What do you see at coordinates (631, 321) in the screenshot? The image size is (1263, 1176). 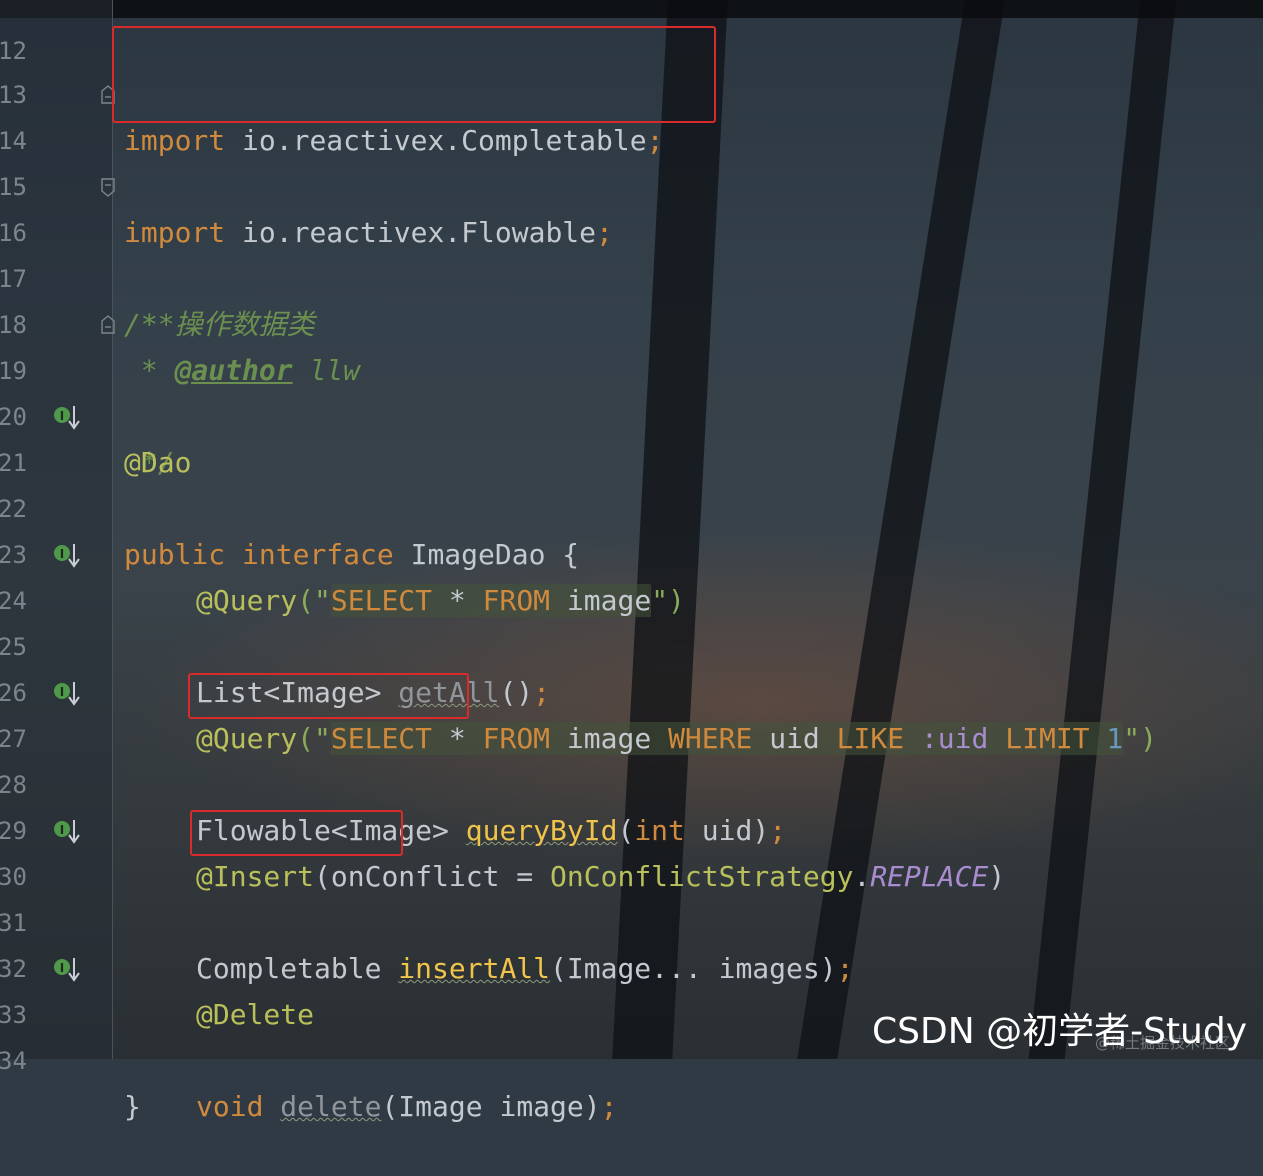 I see `code-line: 18 * @author llw` at bounding box center [631, 321].